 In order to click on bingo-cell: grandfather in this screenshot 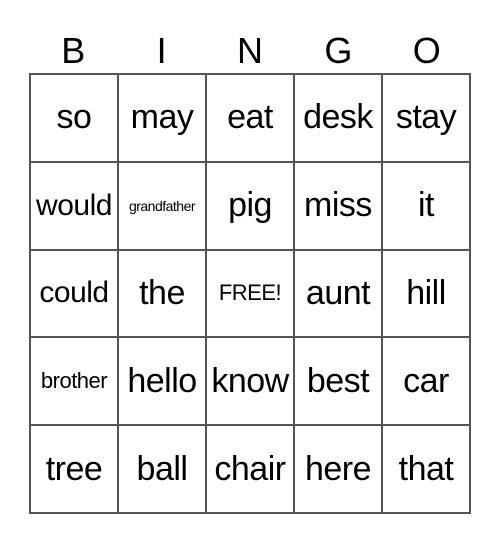, I will do `click(162, 205)`.